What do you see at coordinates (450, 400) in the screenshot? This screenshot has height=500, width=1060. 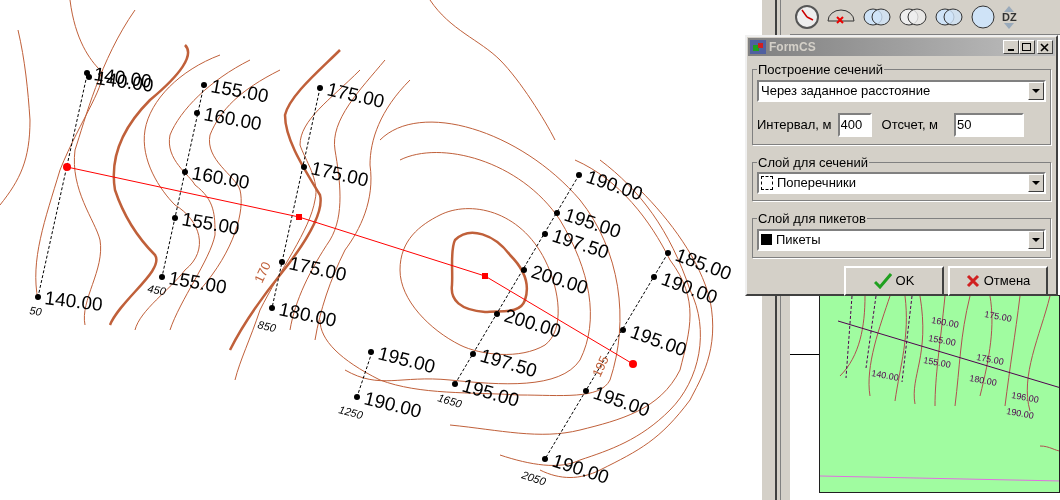 I see `station-label: 1650` at bounding box center [450, 400].